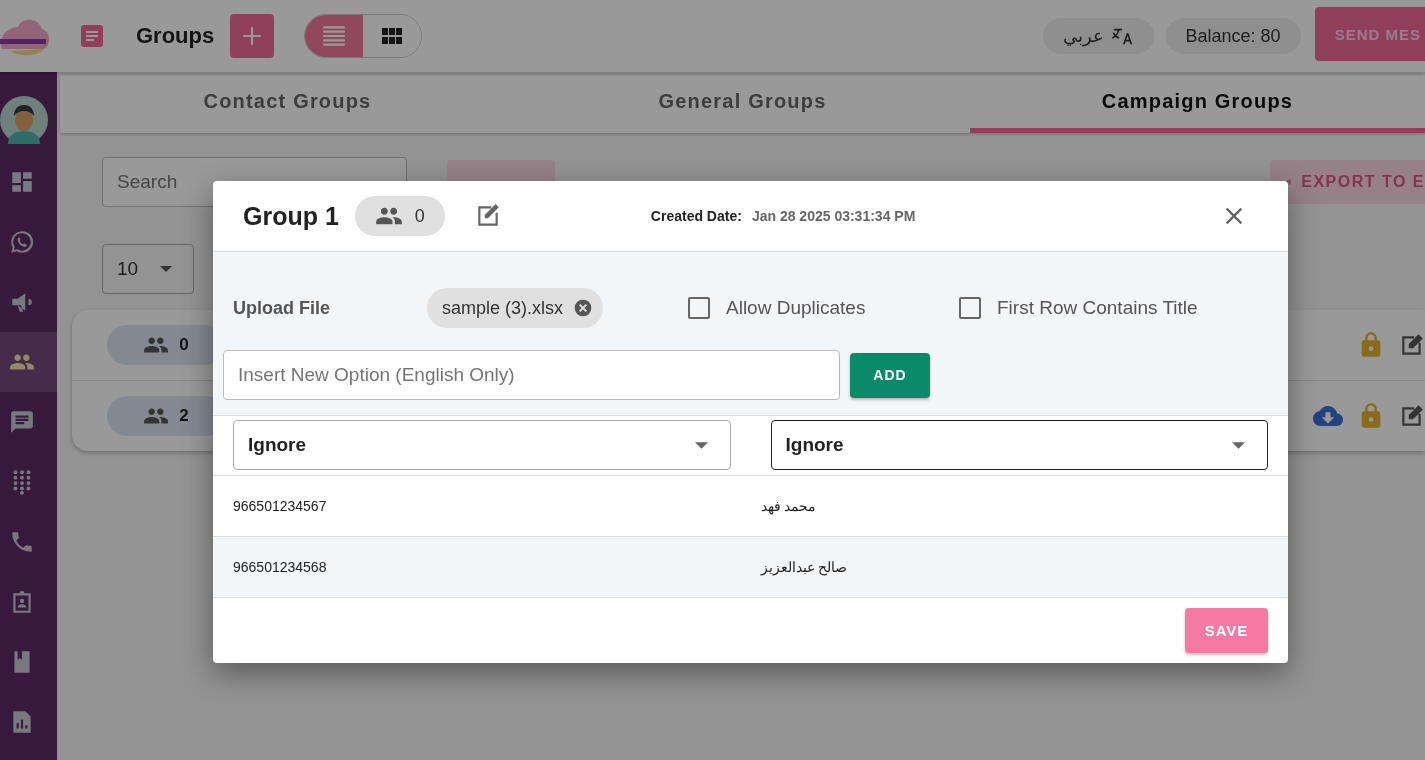 The width and height of the screenshot is (1425, 760). I want to click on avatar-icon, so click(24, 120).